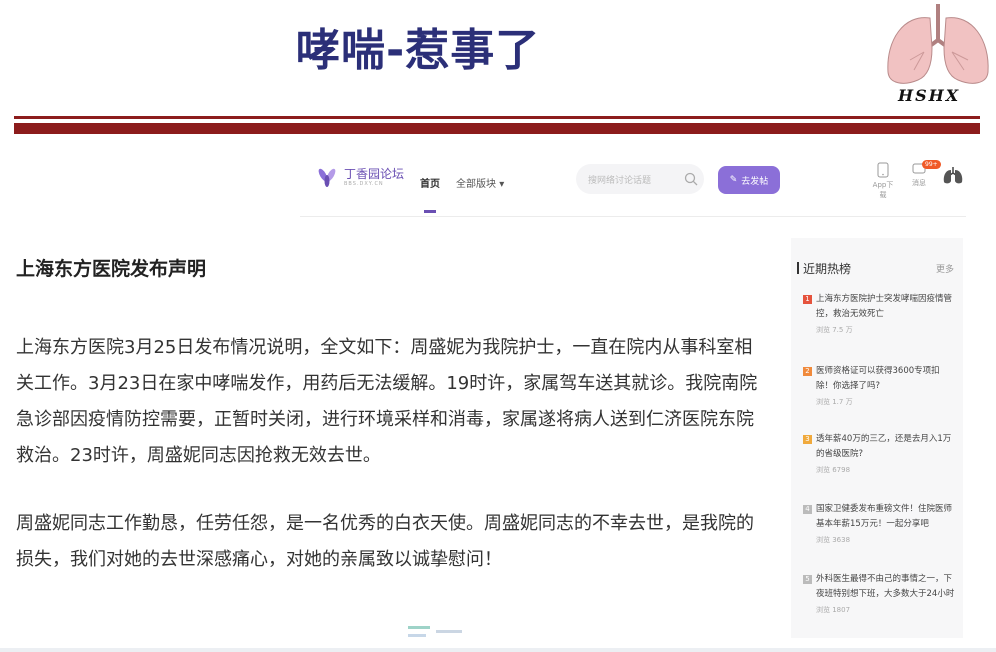 Image resolution: width=996 pixels, height=652 pixels. I want to click on hot-list-item: 4 国家卫健委发布重磅文件！住院医师基本年薪15万元！一起分享吧 浏览 3638, so click(879, 523).